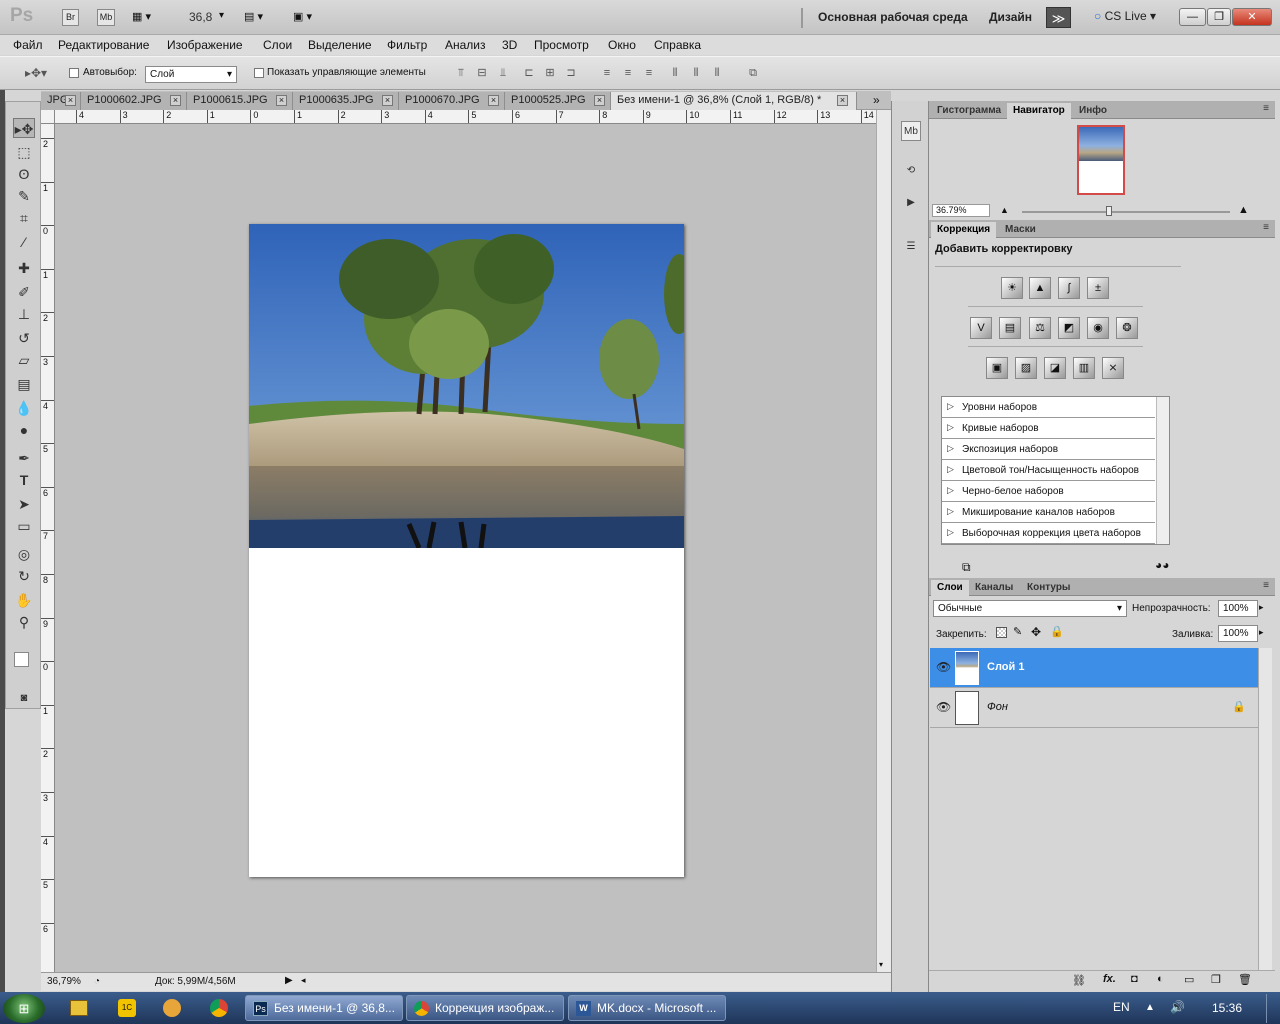 This screenshot has height=1024, width=1280. Describe the element at coordinates (1005, 667) in the screenshot. I see `layer-name: Слой 1` at that location.